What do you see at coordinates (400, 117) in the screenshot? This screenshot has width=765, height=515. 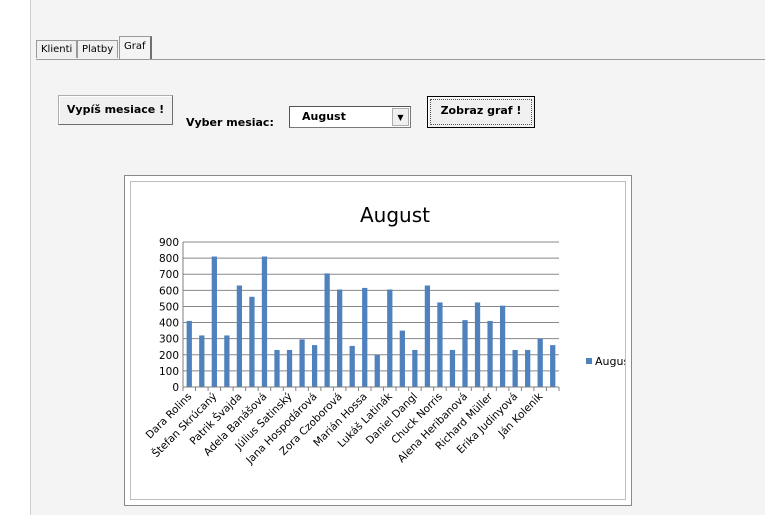 I see `chevron-down-icon: ▼` at bounding box center [400, 117].